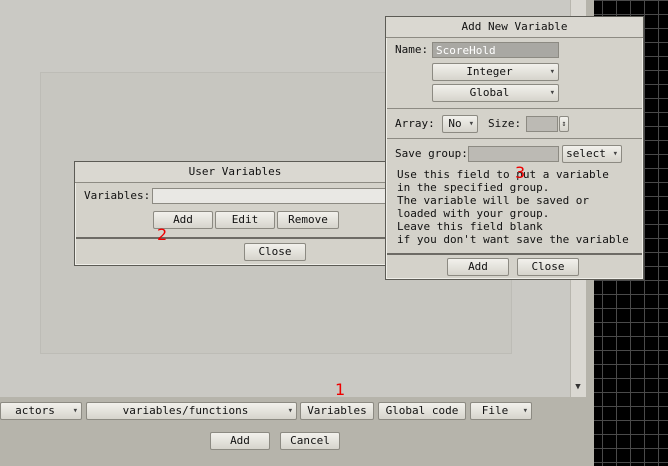  What do you see at coordinates (489, 92) in the screenshot?
I see `scope-value: Global` at bounding box center [489, 92].